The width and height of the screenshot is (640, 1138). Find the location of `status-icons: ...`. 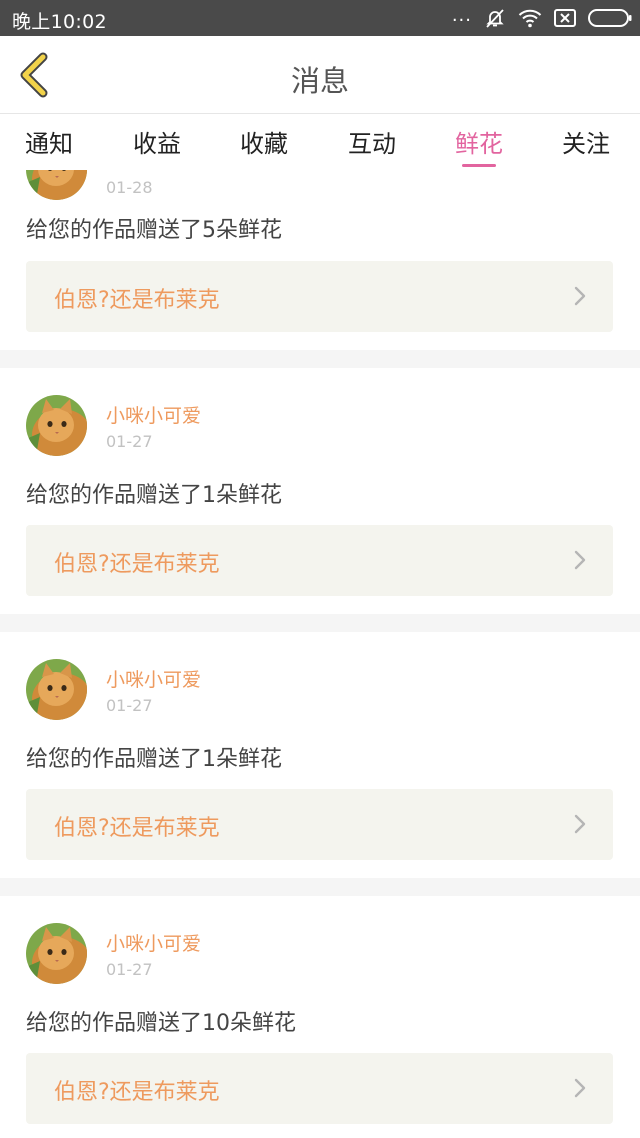

status-icons: ... is located at coordinates (541, 17).